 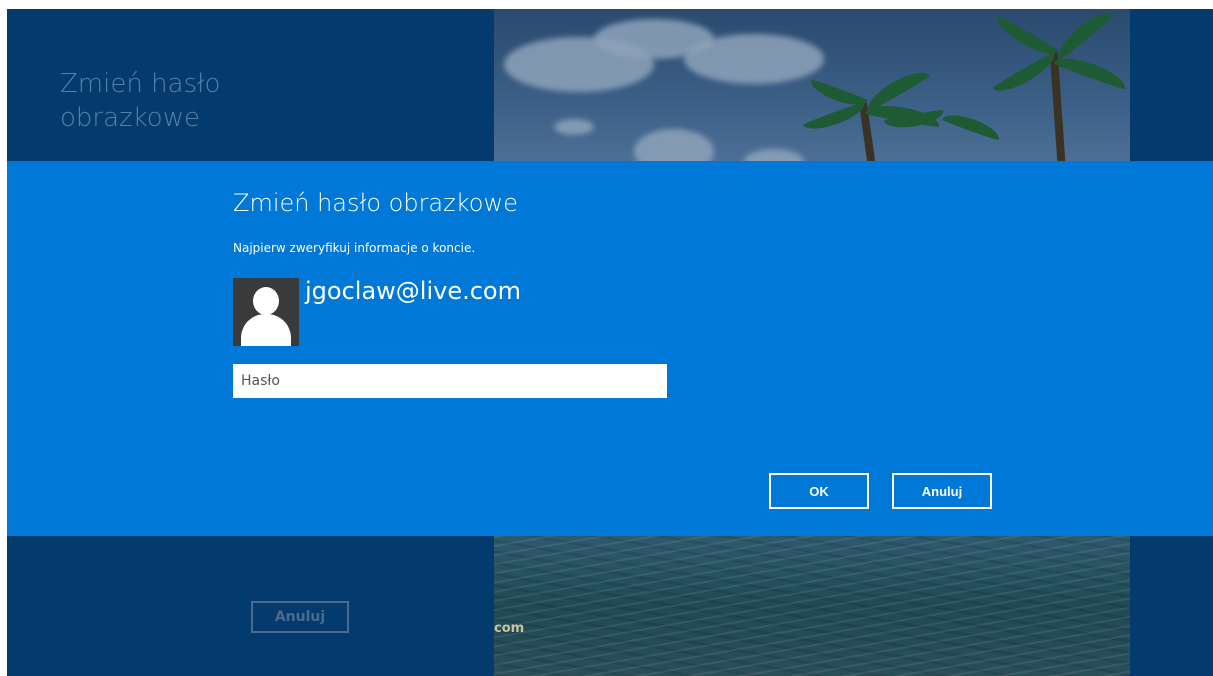 I want to click on user-avatar-icon, so click(x=266, y=312).